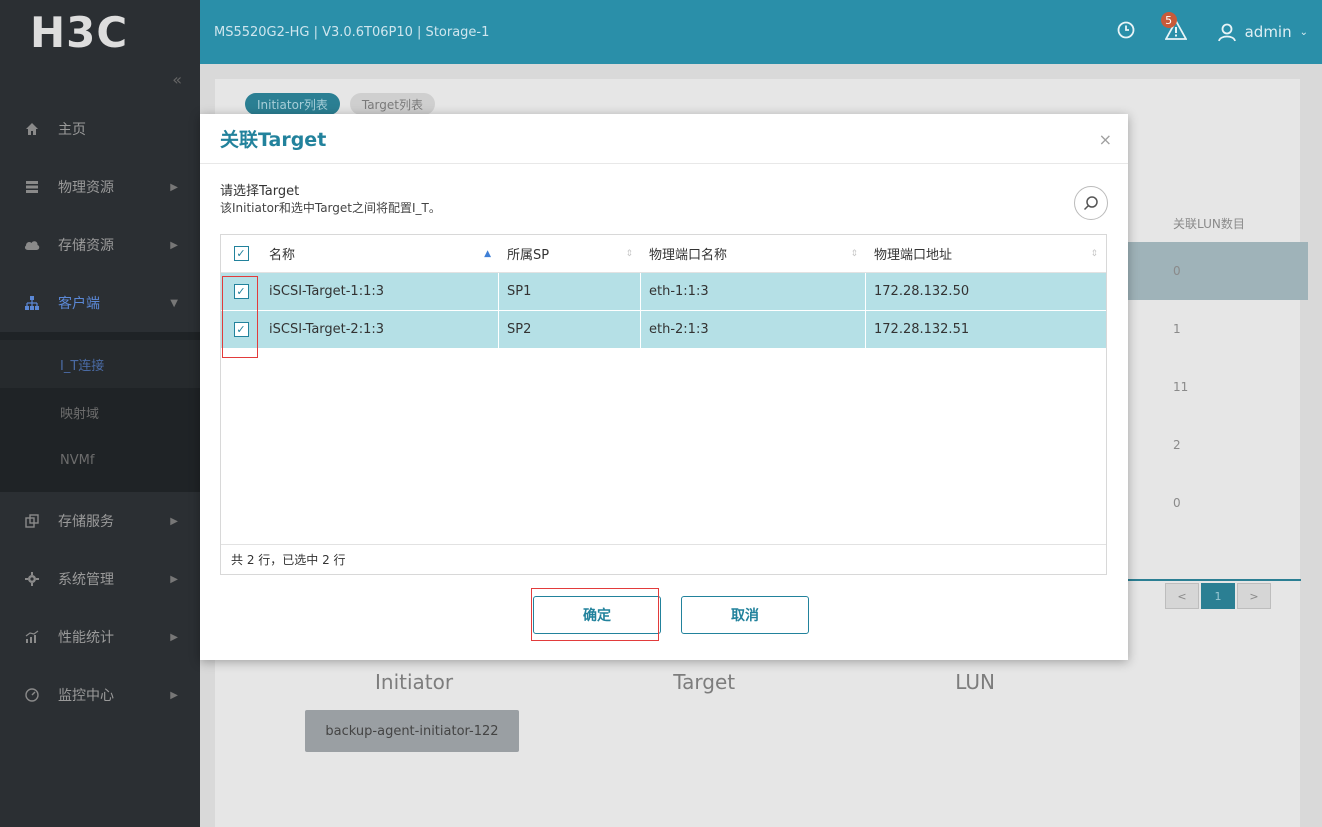  What do you see at coordinates (1254, 596) in the screenshot?
I see `next-page-button: >` at bounding box center [1254, 596].